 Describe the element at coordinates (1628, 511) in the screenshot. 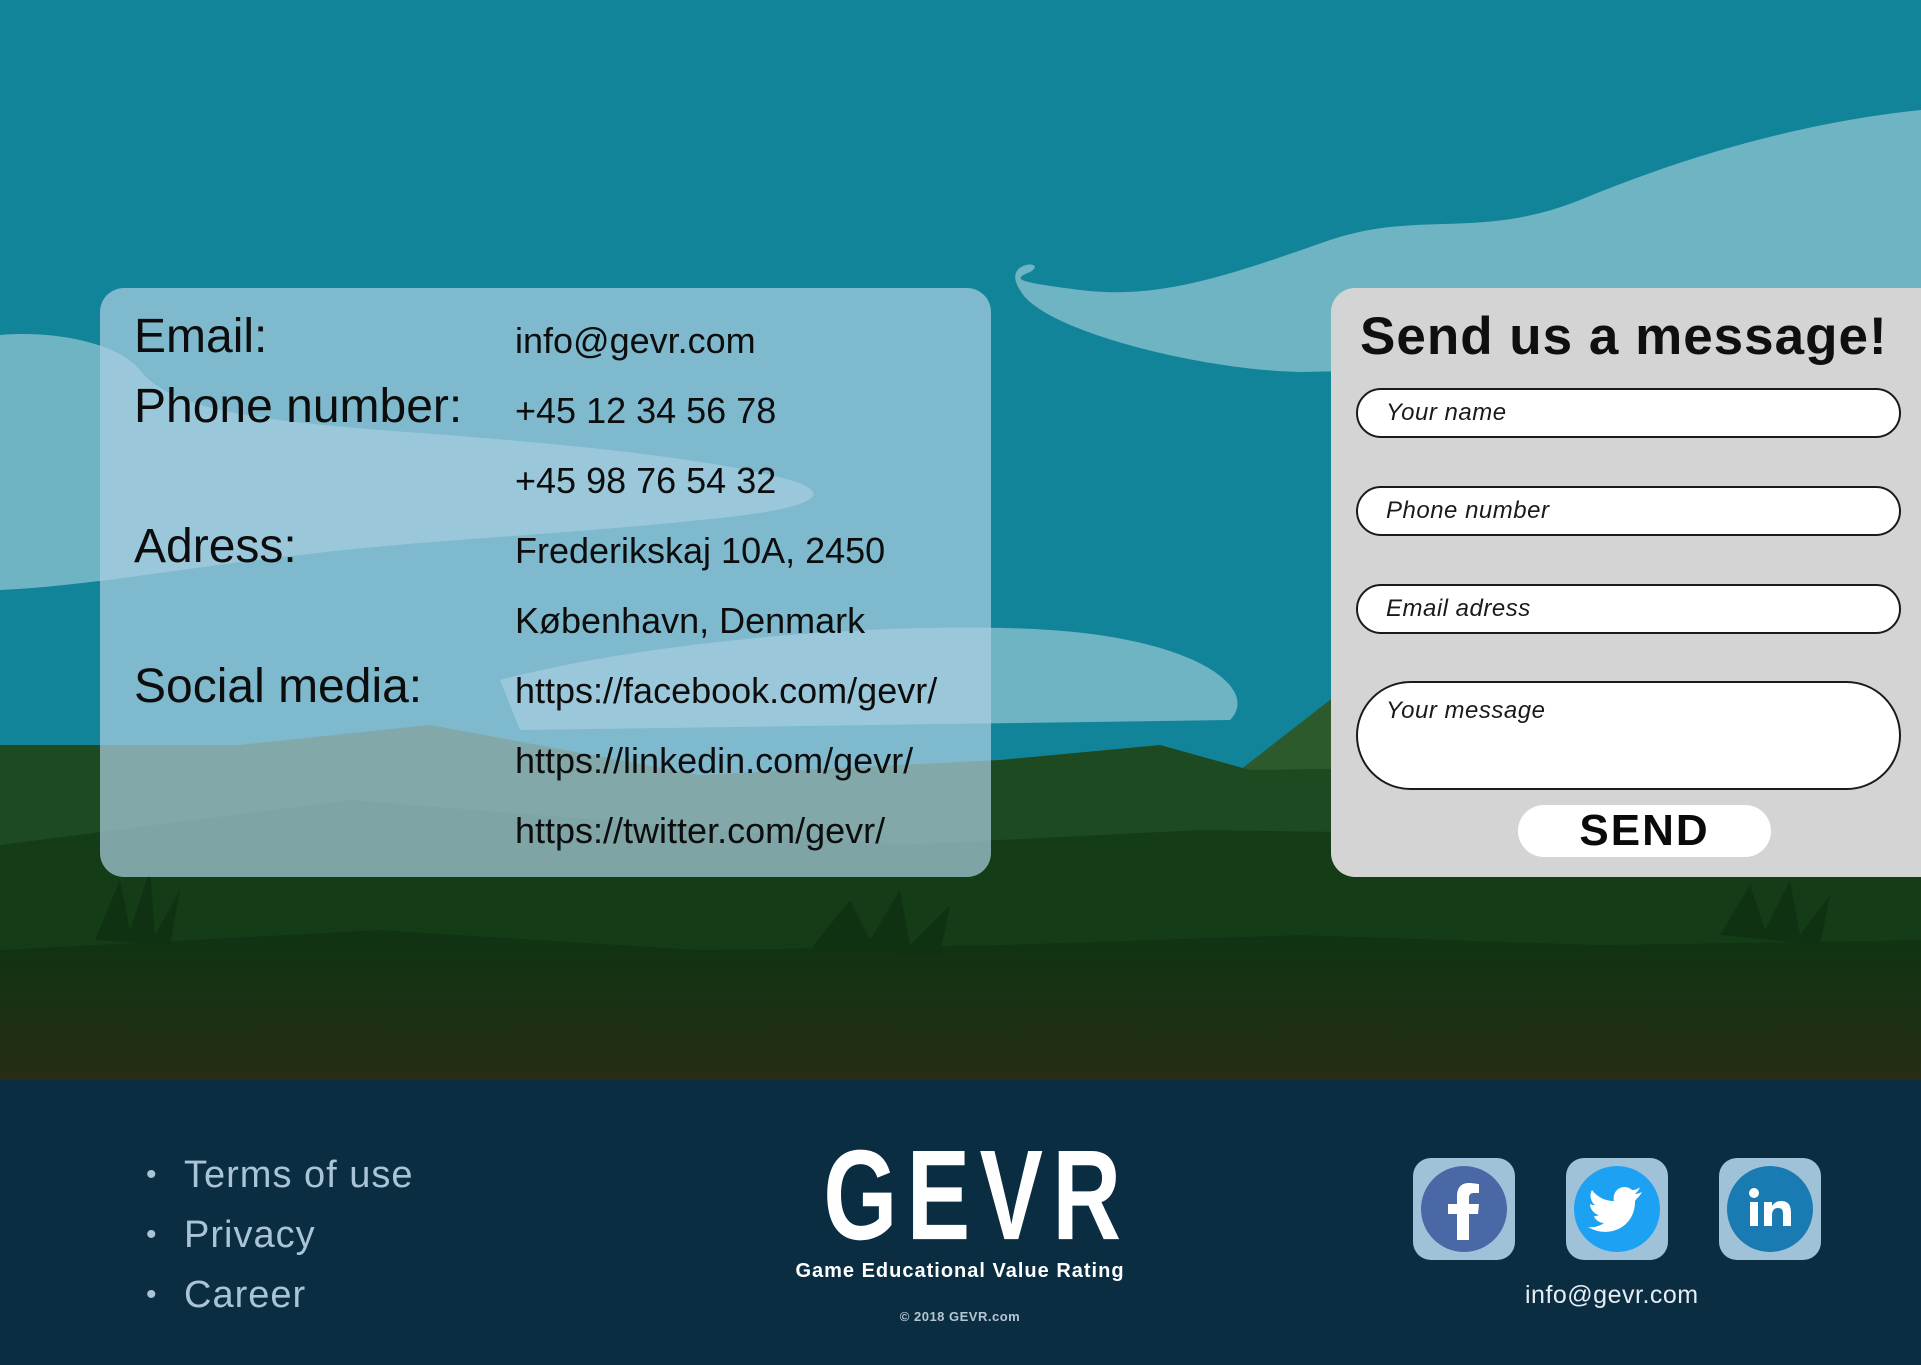

I see `phone-input: Phone number` at that location.